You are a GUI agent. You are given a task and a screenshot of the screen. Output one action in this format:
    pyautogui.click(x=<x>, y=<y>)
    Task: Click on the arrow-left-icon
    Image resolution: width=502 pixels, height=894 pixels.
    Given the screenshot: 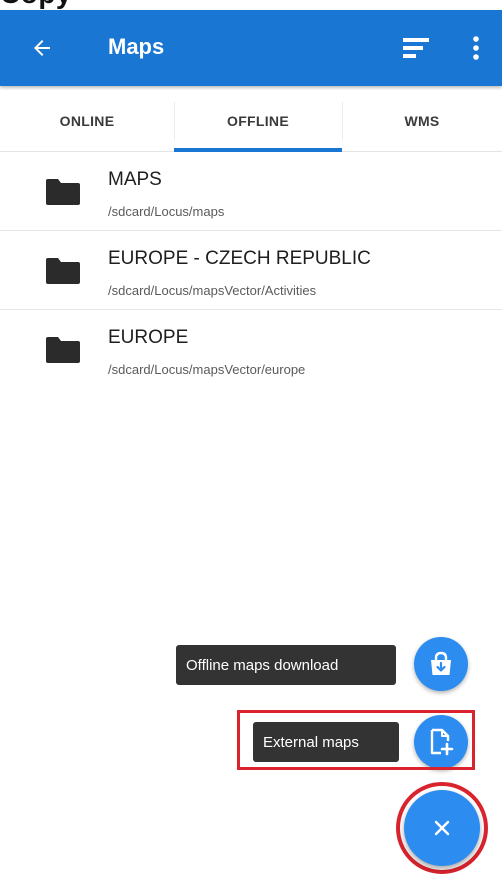 What is the action you would take?
    pyautogui.click(x=42, y=48)
    